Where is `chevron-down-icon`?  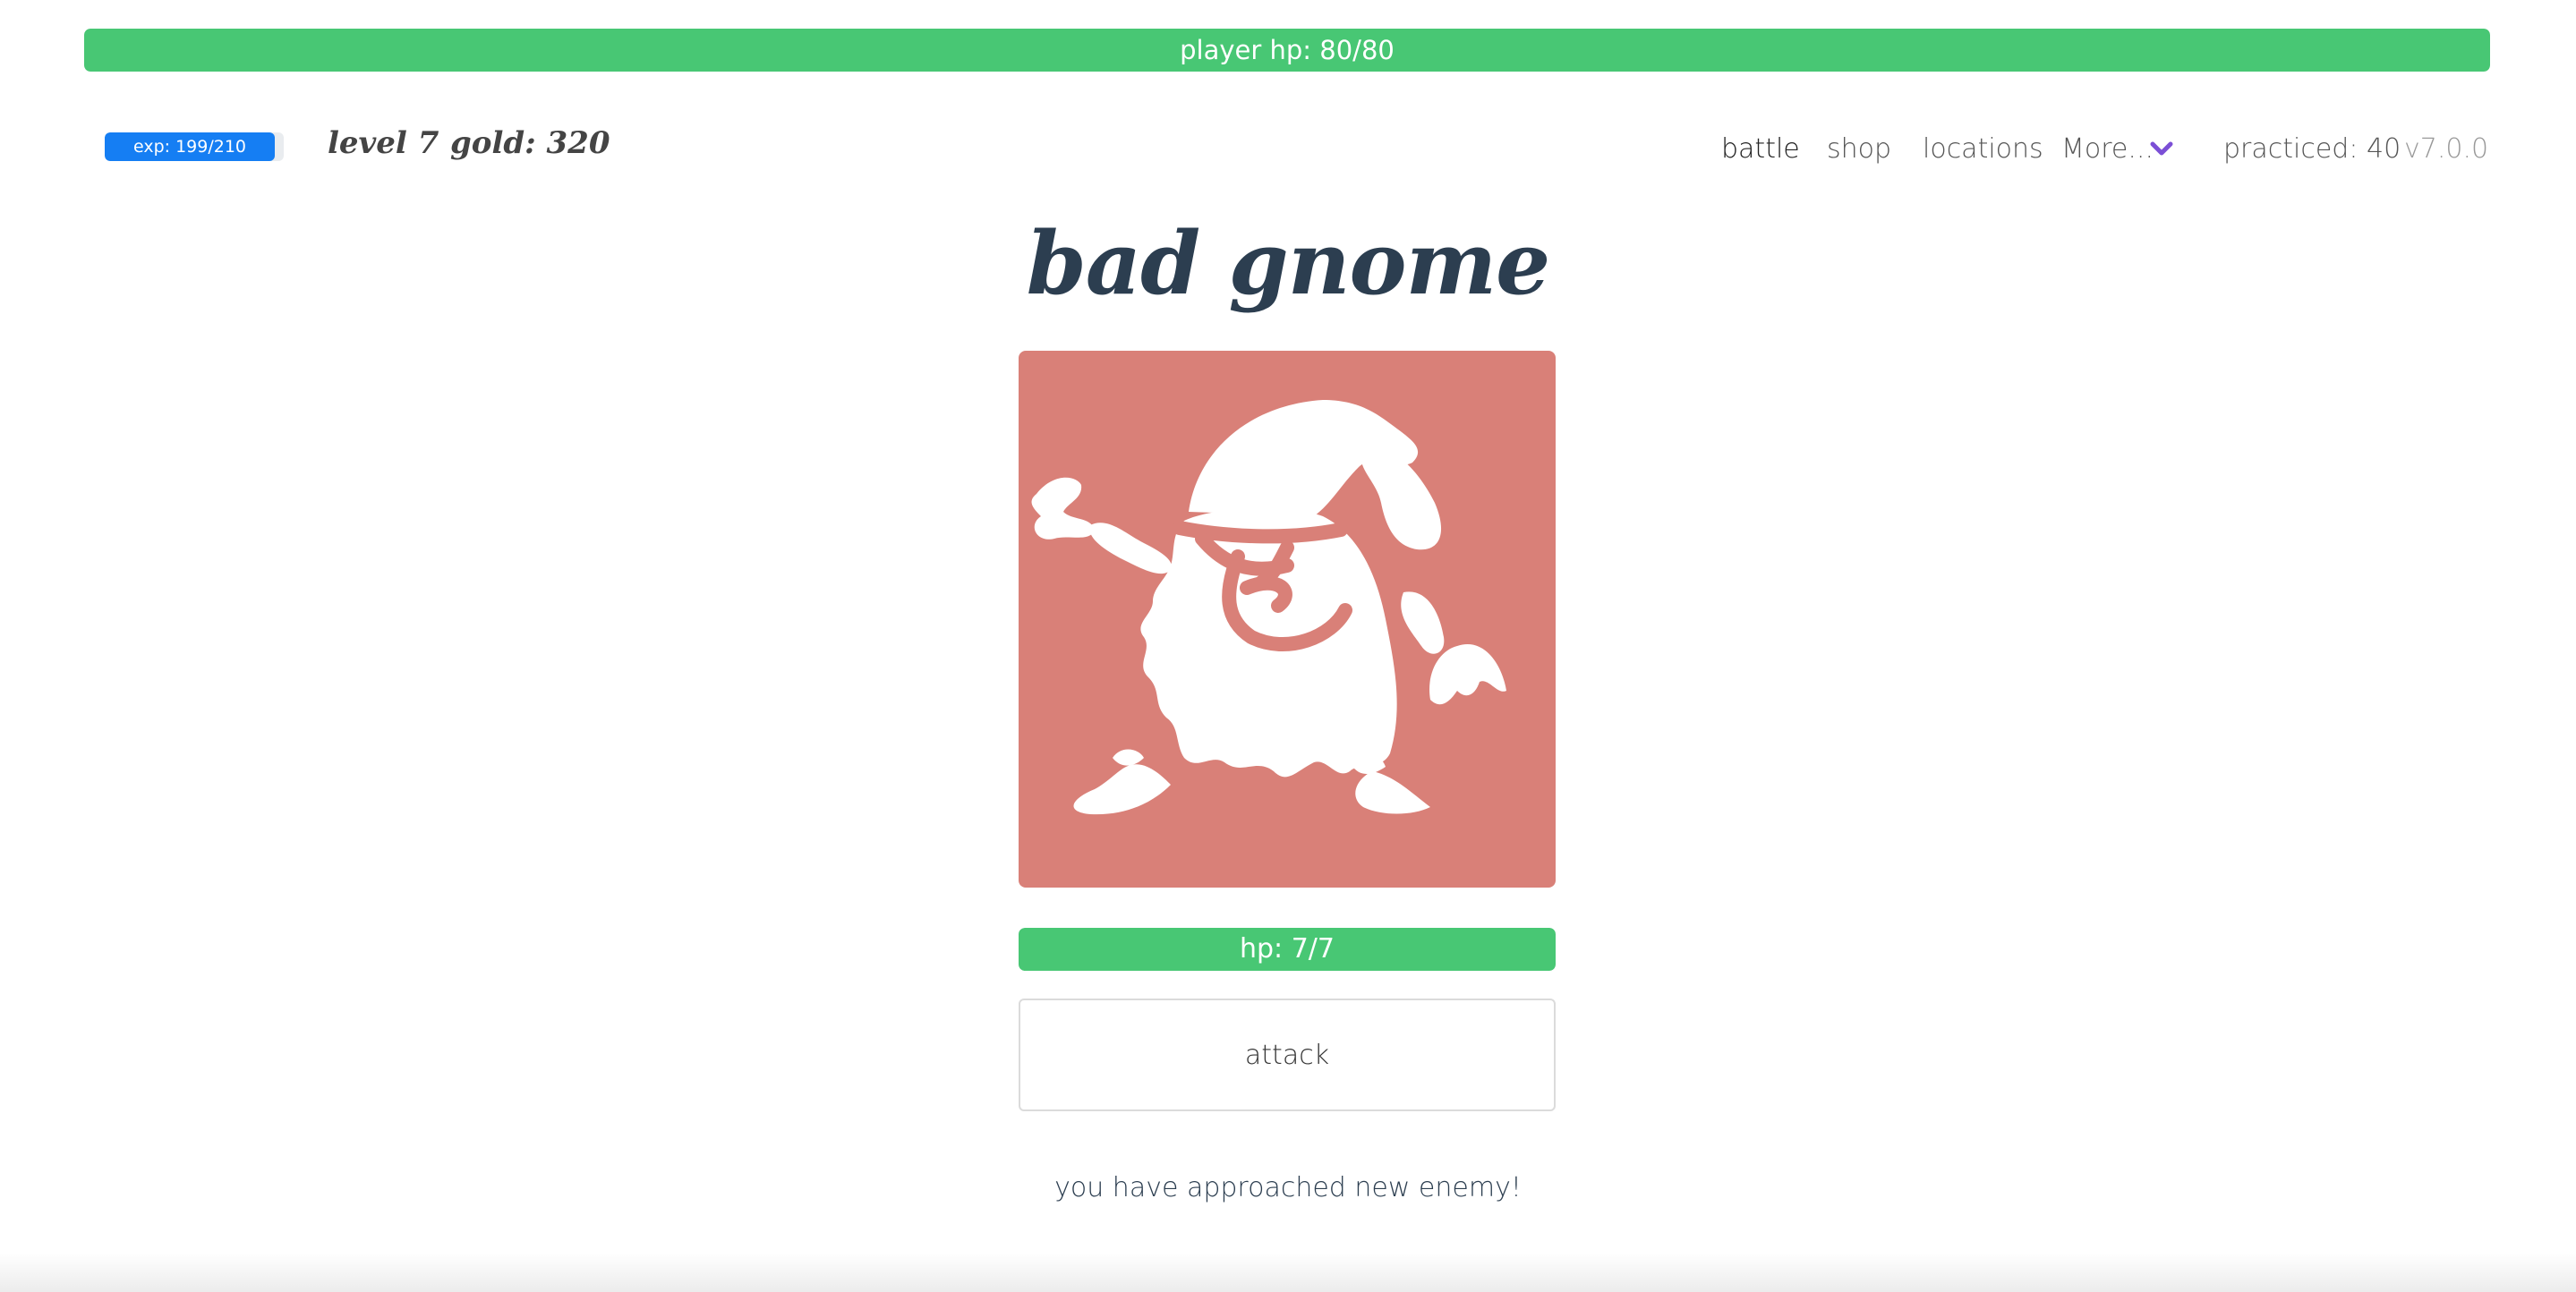
chevron-down-icon is located at coordinates (2161, 148).